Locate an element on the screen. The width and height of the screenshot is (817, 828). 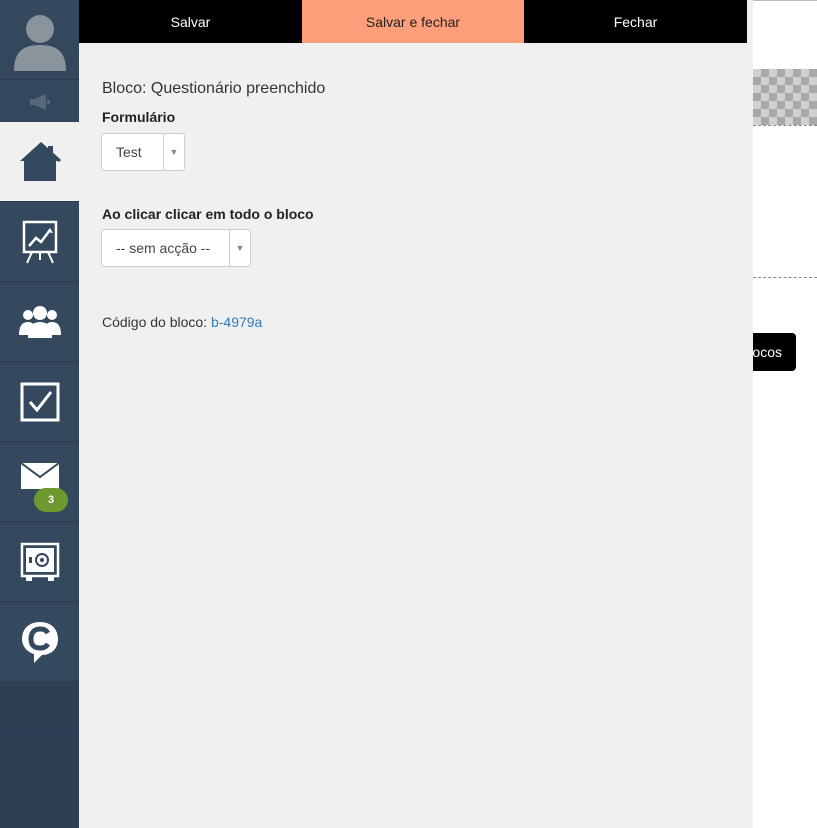
sidebar-item-users is located at coordinates (39, 322).